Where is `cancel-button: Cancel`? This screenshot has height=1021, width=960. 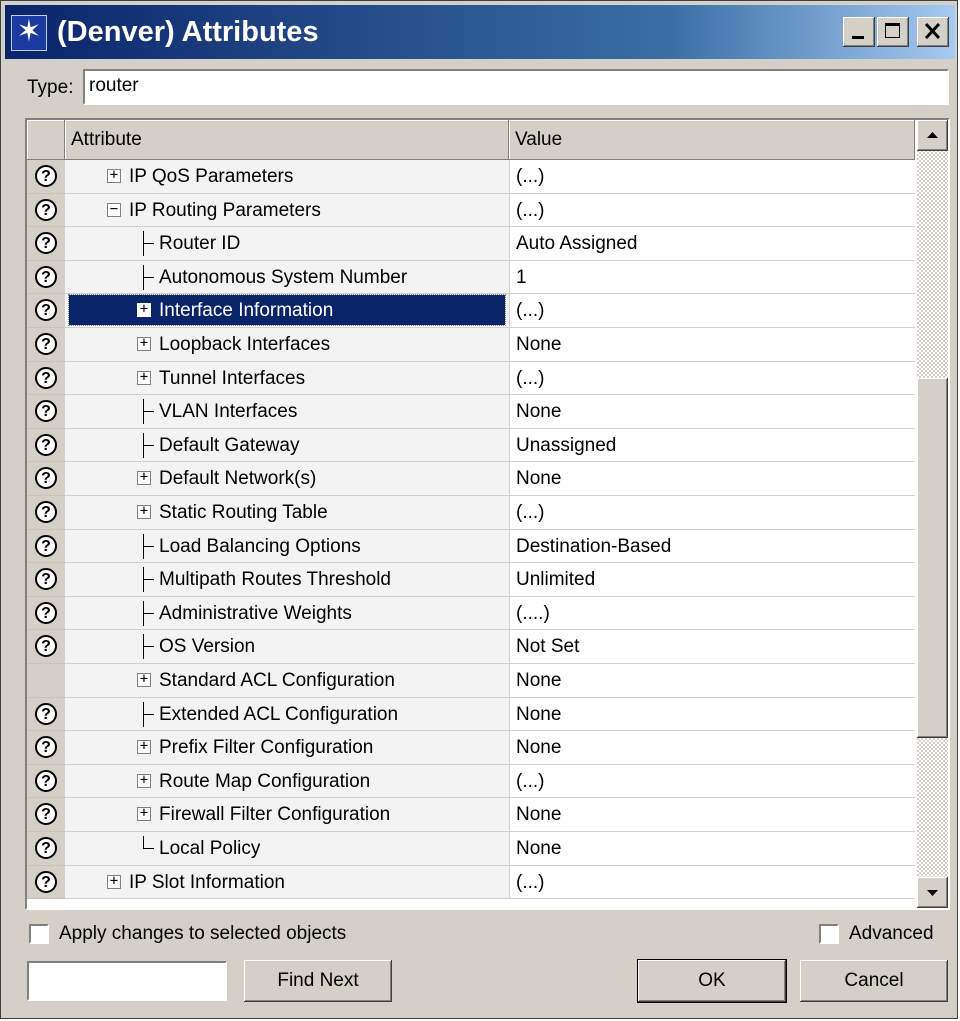
cancel-button: Cancel is located at coordinates (874, 981).